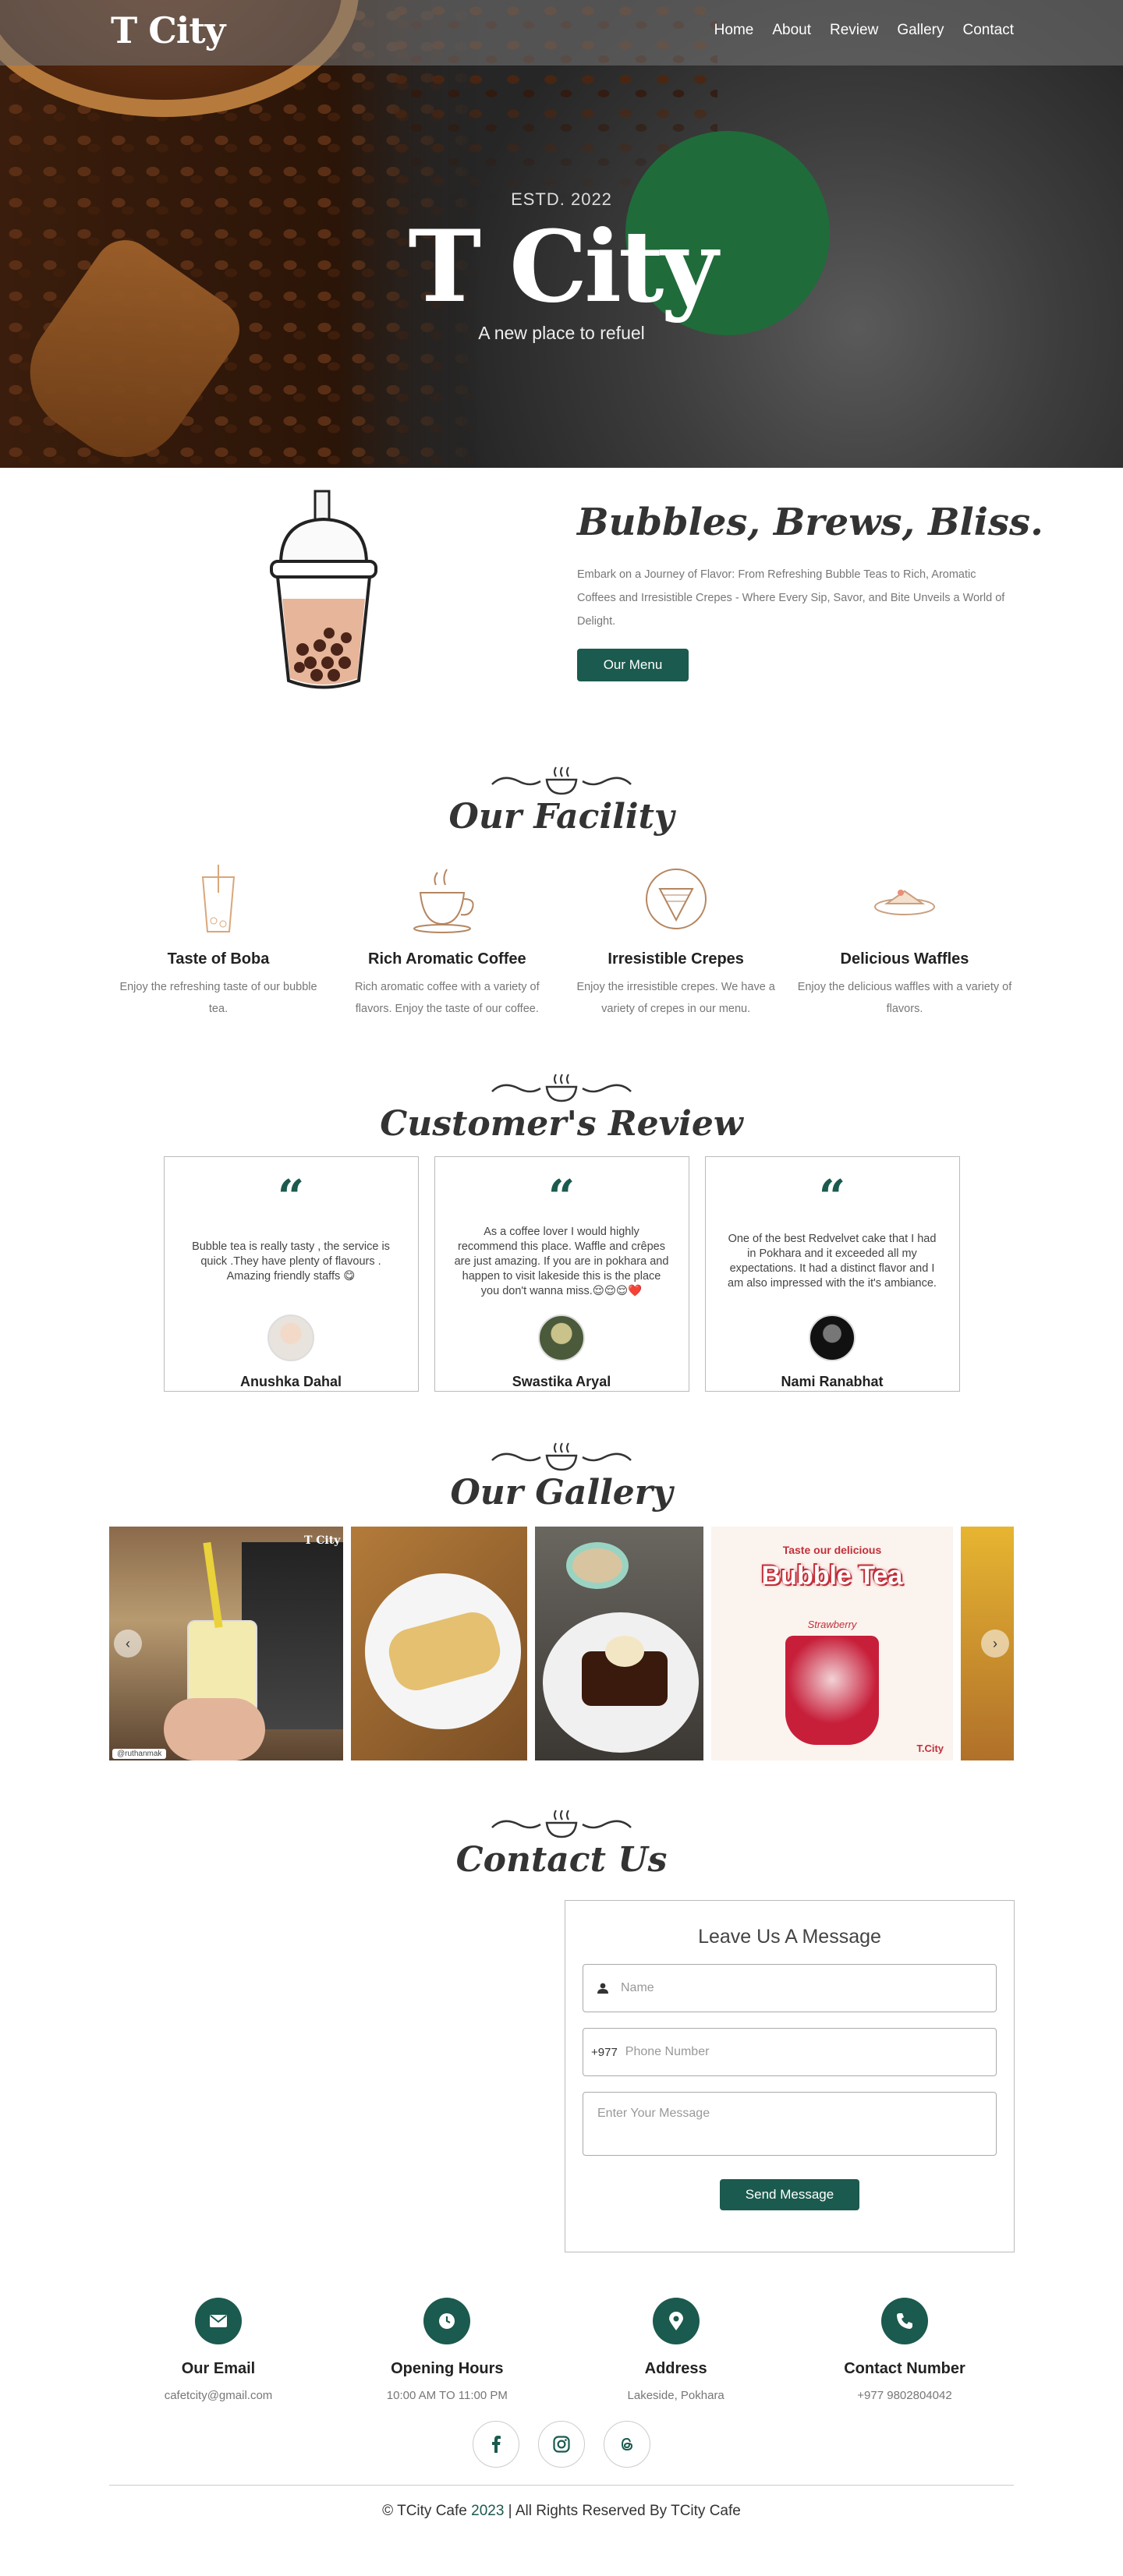 Image resolution: width=1123 pixels, height=2576 pixels. What do you see at coordinates (623, 2511) in the screenshot?
I see `footer-suffix: | All Rights Reserved By TCity Cafe` at bounding box center [623, 2511].